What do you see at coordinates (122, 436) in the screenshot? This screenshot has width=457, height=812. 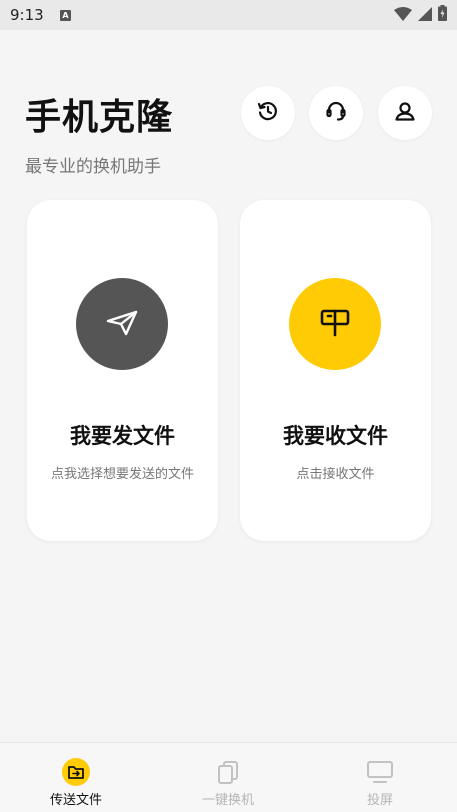 I see `send-files-title: 我要发文件` at bounding box center [122, 436].